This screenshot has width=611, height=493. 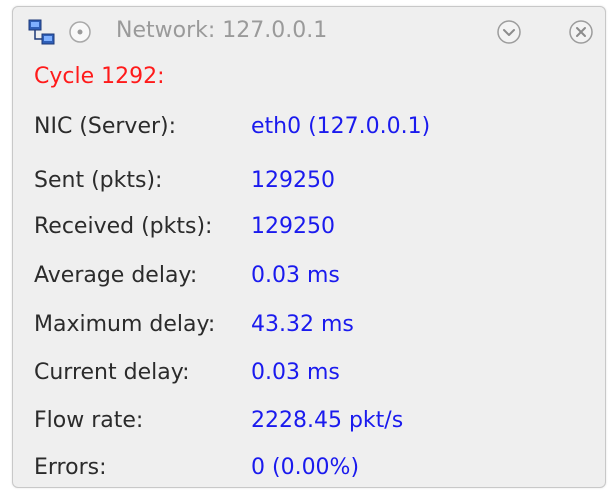 I want to click on stat-label: Maximum delay:, so click(x=125, y=324).